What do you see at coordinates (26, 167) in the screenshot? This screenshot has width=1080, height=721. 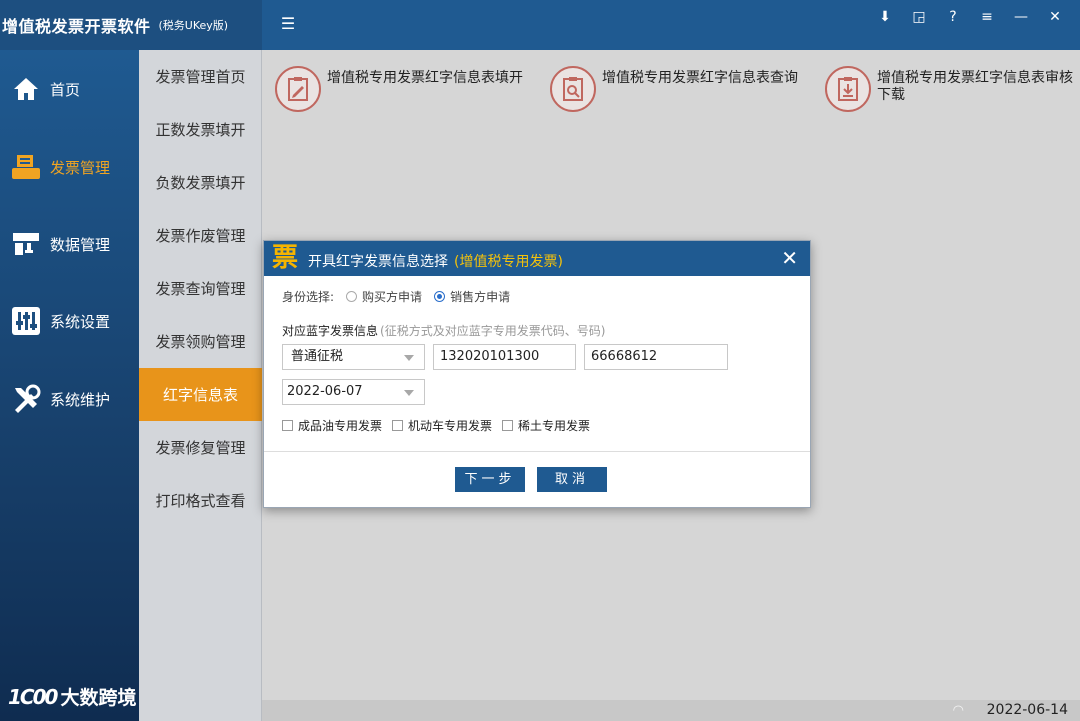 I see `invoice-printer-icon` at bounding box center [26, 167].